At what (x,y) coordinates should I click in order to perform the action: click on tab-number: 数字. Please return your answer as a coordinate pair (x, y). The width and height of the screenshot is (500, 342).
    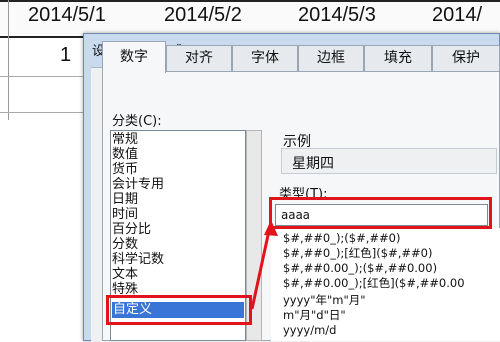
    Looking at the image, I should click on (134, 57).